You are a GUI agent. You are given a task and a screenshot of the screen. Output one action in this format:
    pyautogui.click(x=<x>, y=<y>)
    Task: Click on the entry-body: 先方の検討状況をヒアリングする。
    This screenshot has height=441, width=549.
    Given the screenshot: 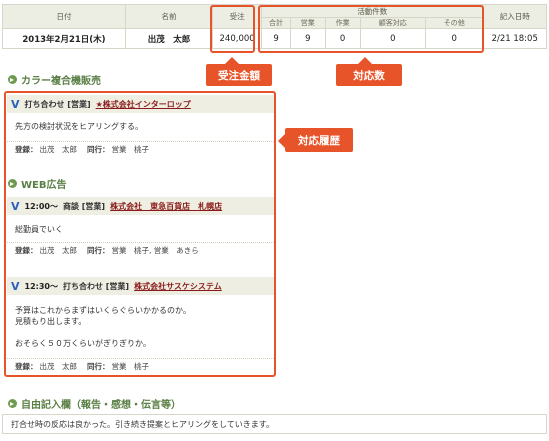 What is the action you would take?
    pyautogui.click(x=140, y=126)
    